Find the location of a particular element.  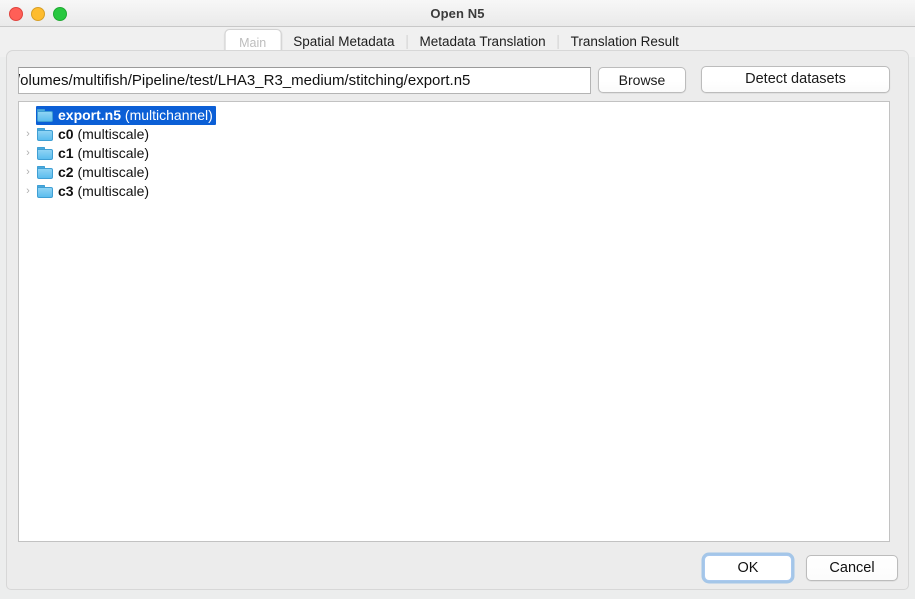

tree-node-name: c3 is located at coordinates (66, 191).